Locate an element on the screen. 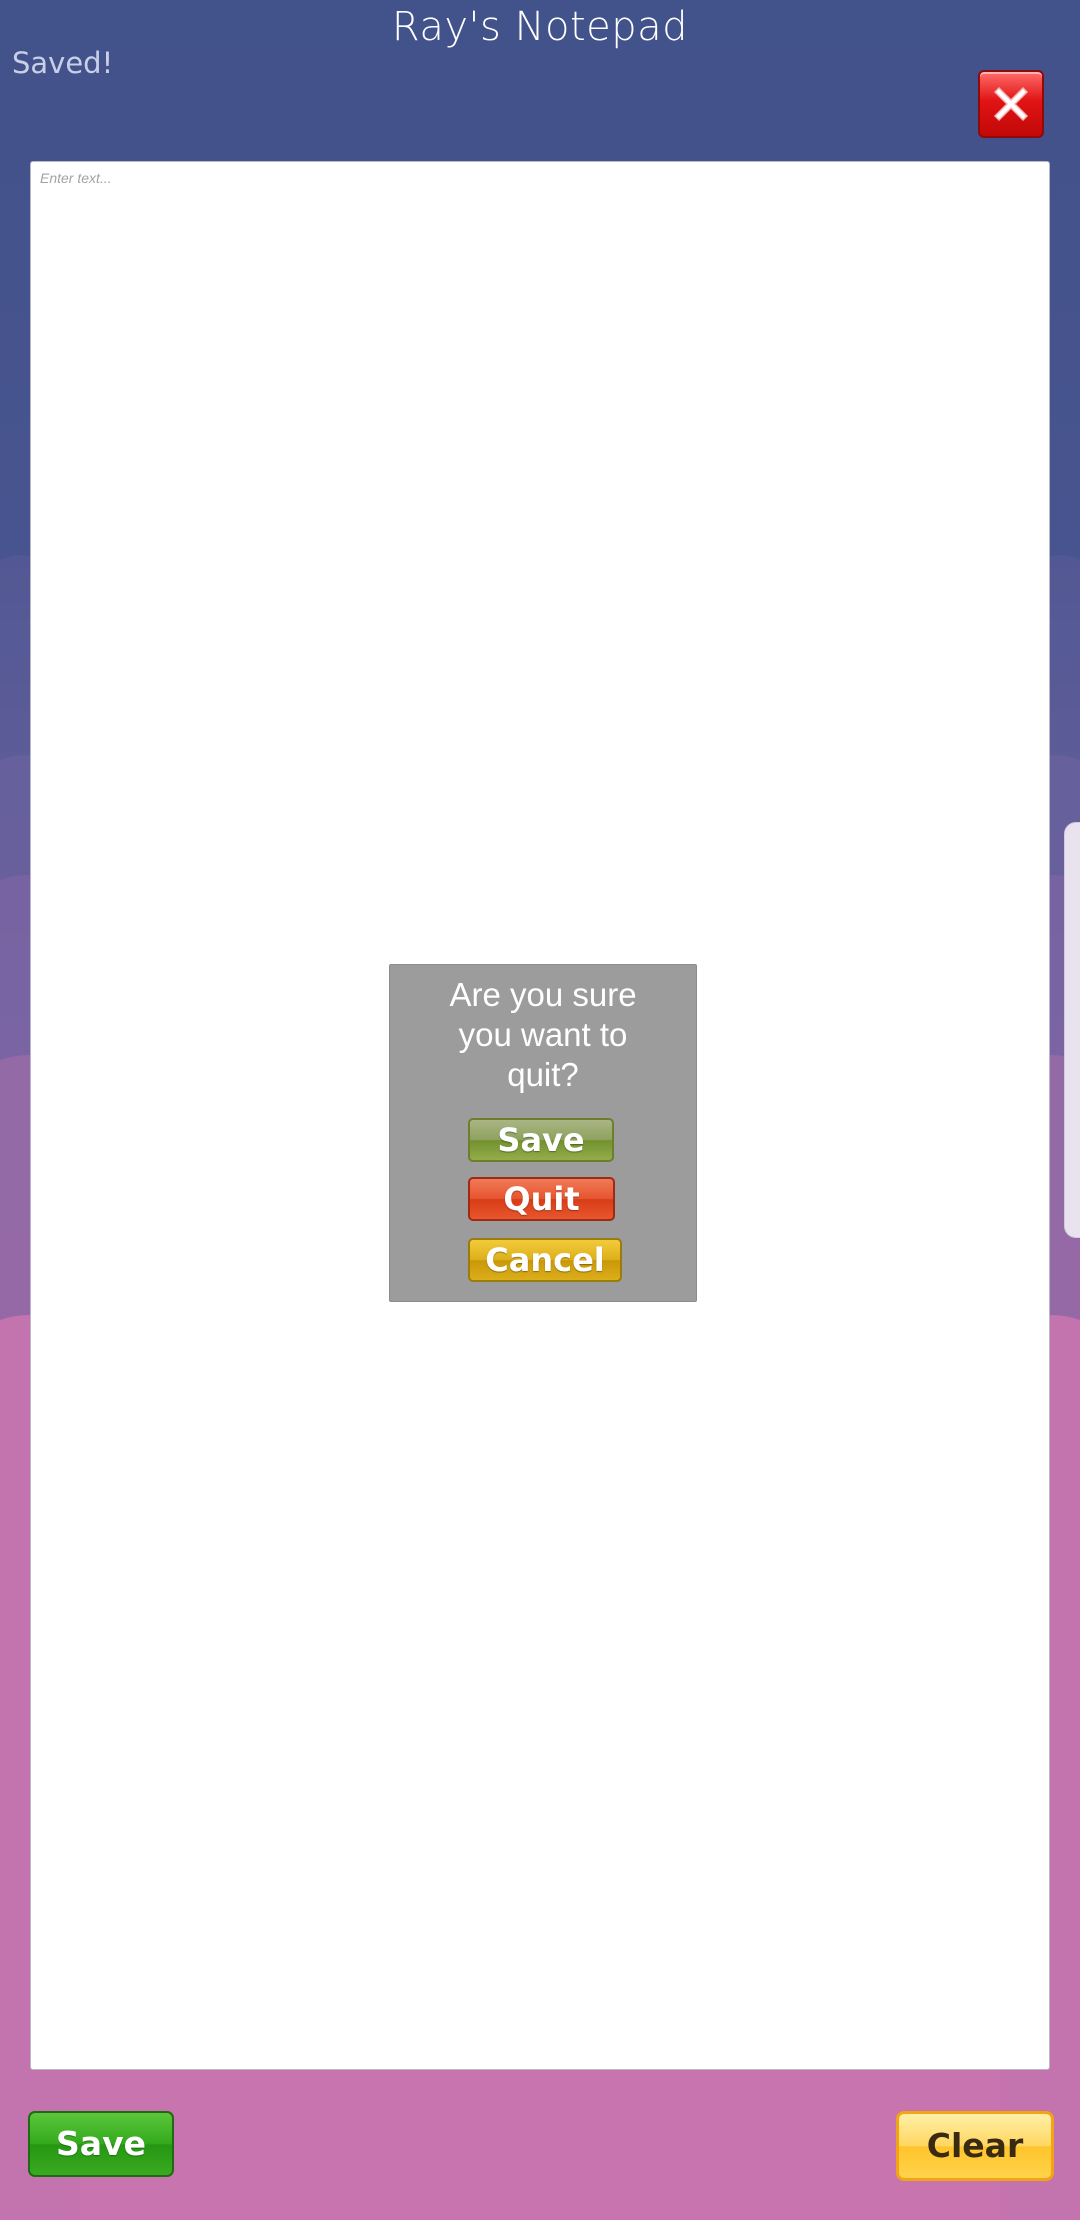 The image size is (1080, 2220). save-status: Saved! is located at coordinates (63, 63).